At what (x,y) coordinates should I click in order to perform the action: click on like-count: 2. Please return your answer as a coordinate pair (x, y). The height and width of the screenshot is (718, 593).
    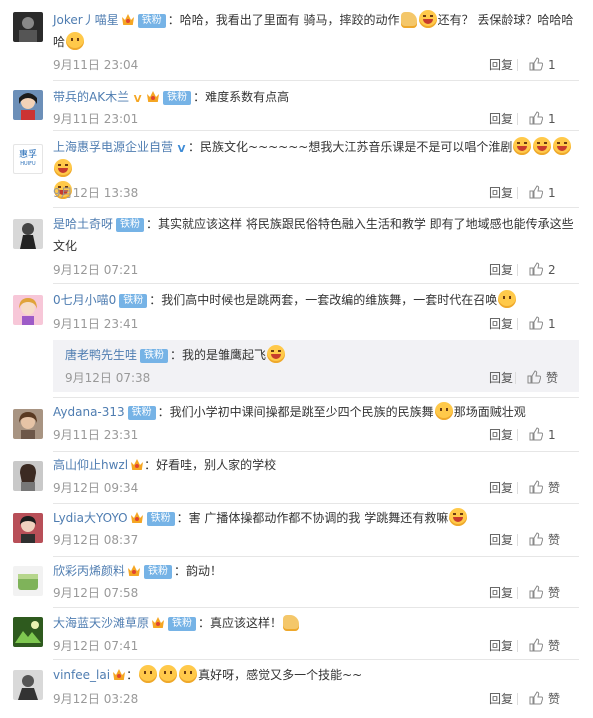
    Looking at the image, I should click on (552, 270).